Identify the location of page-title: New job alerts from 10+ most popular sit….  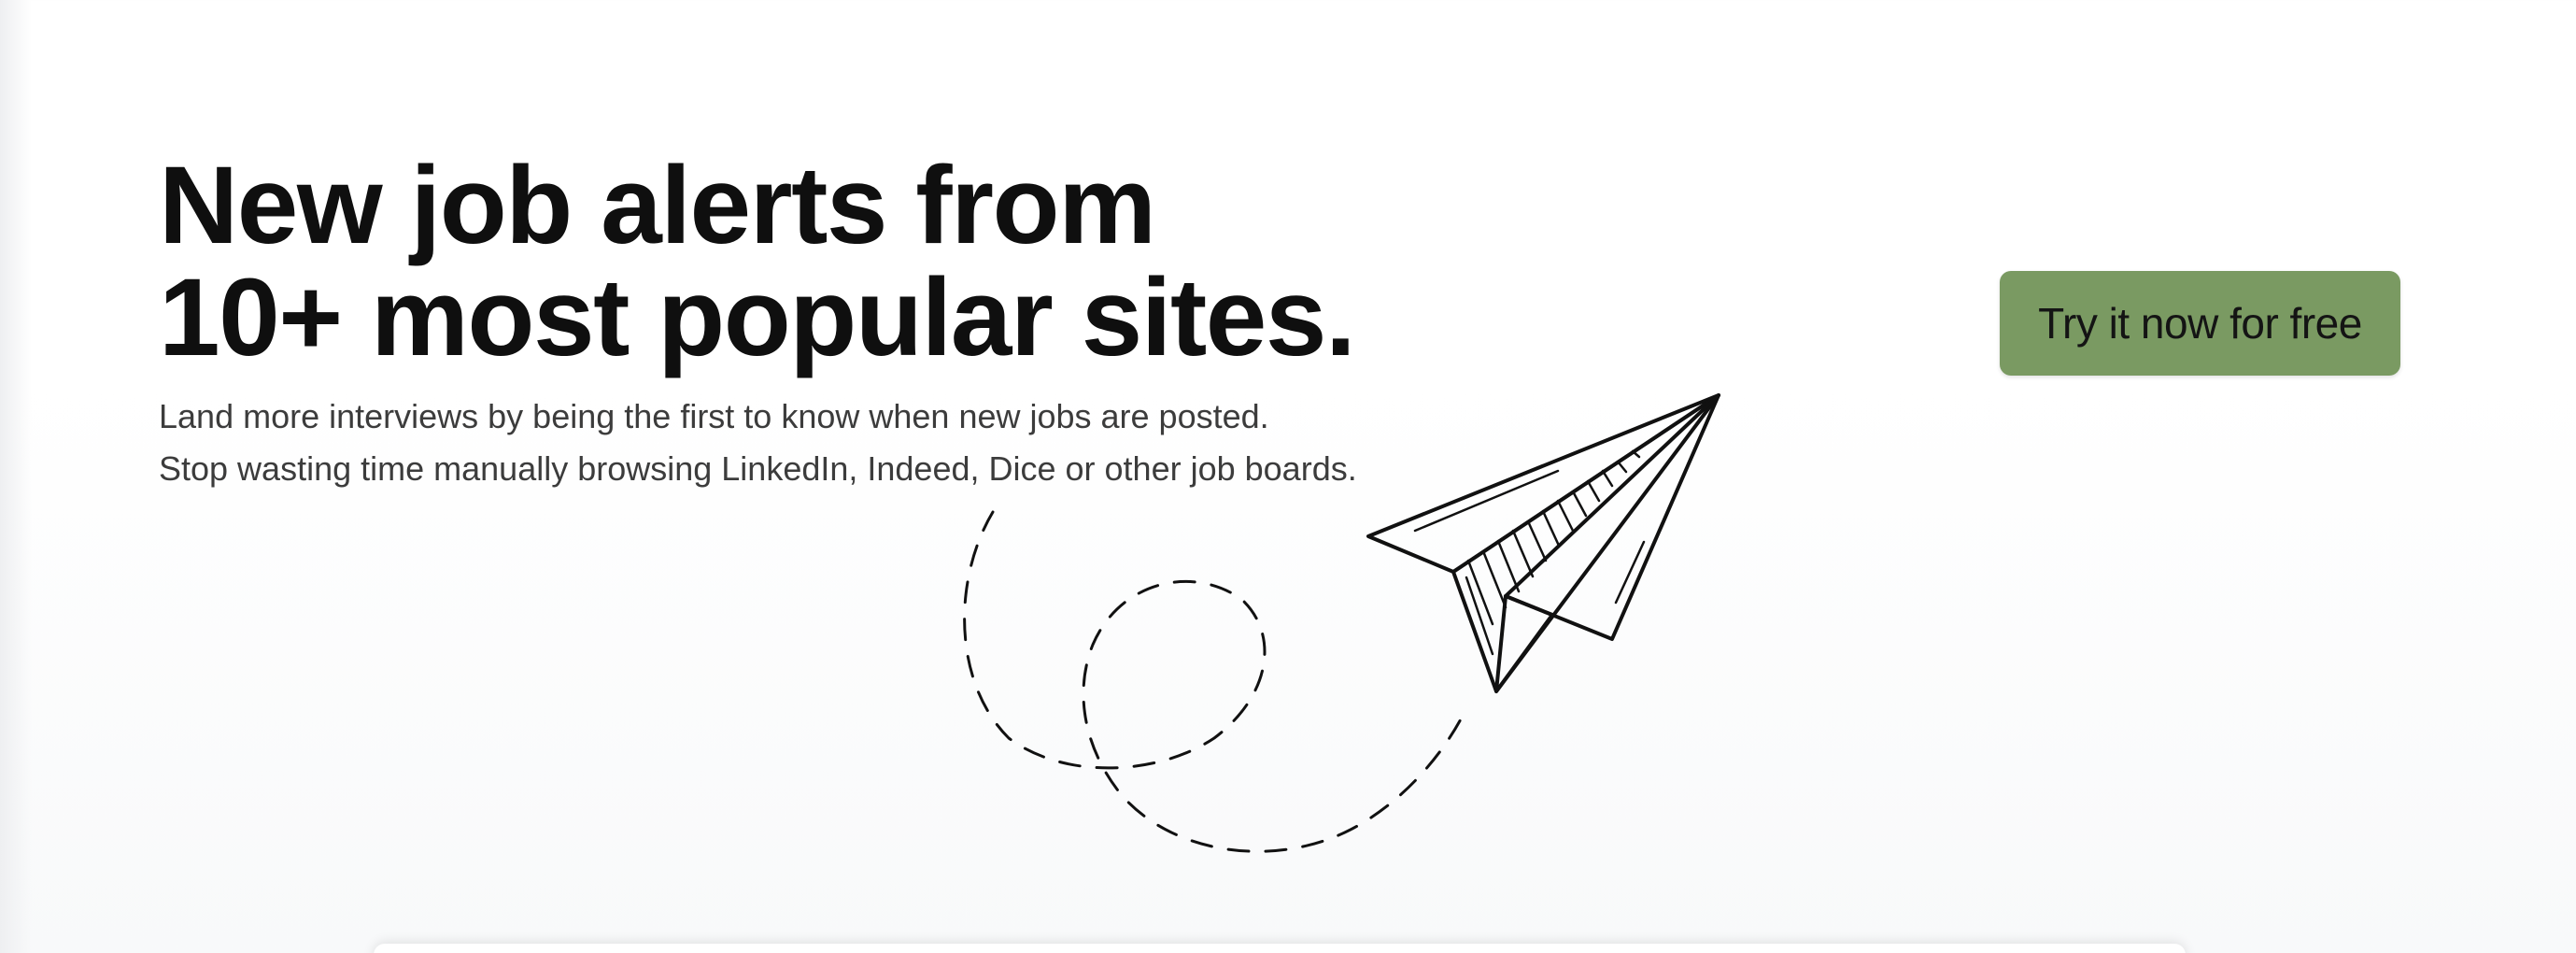
(812, 261).